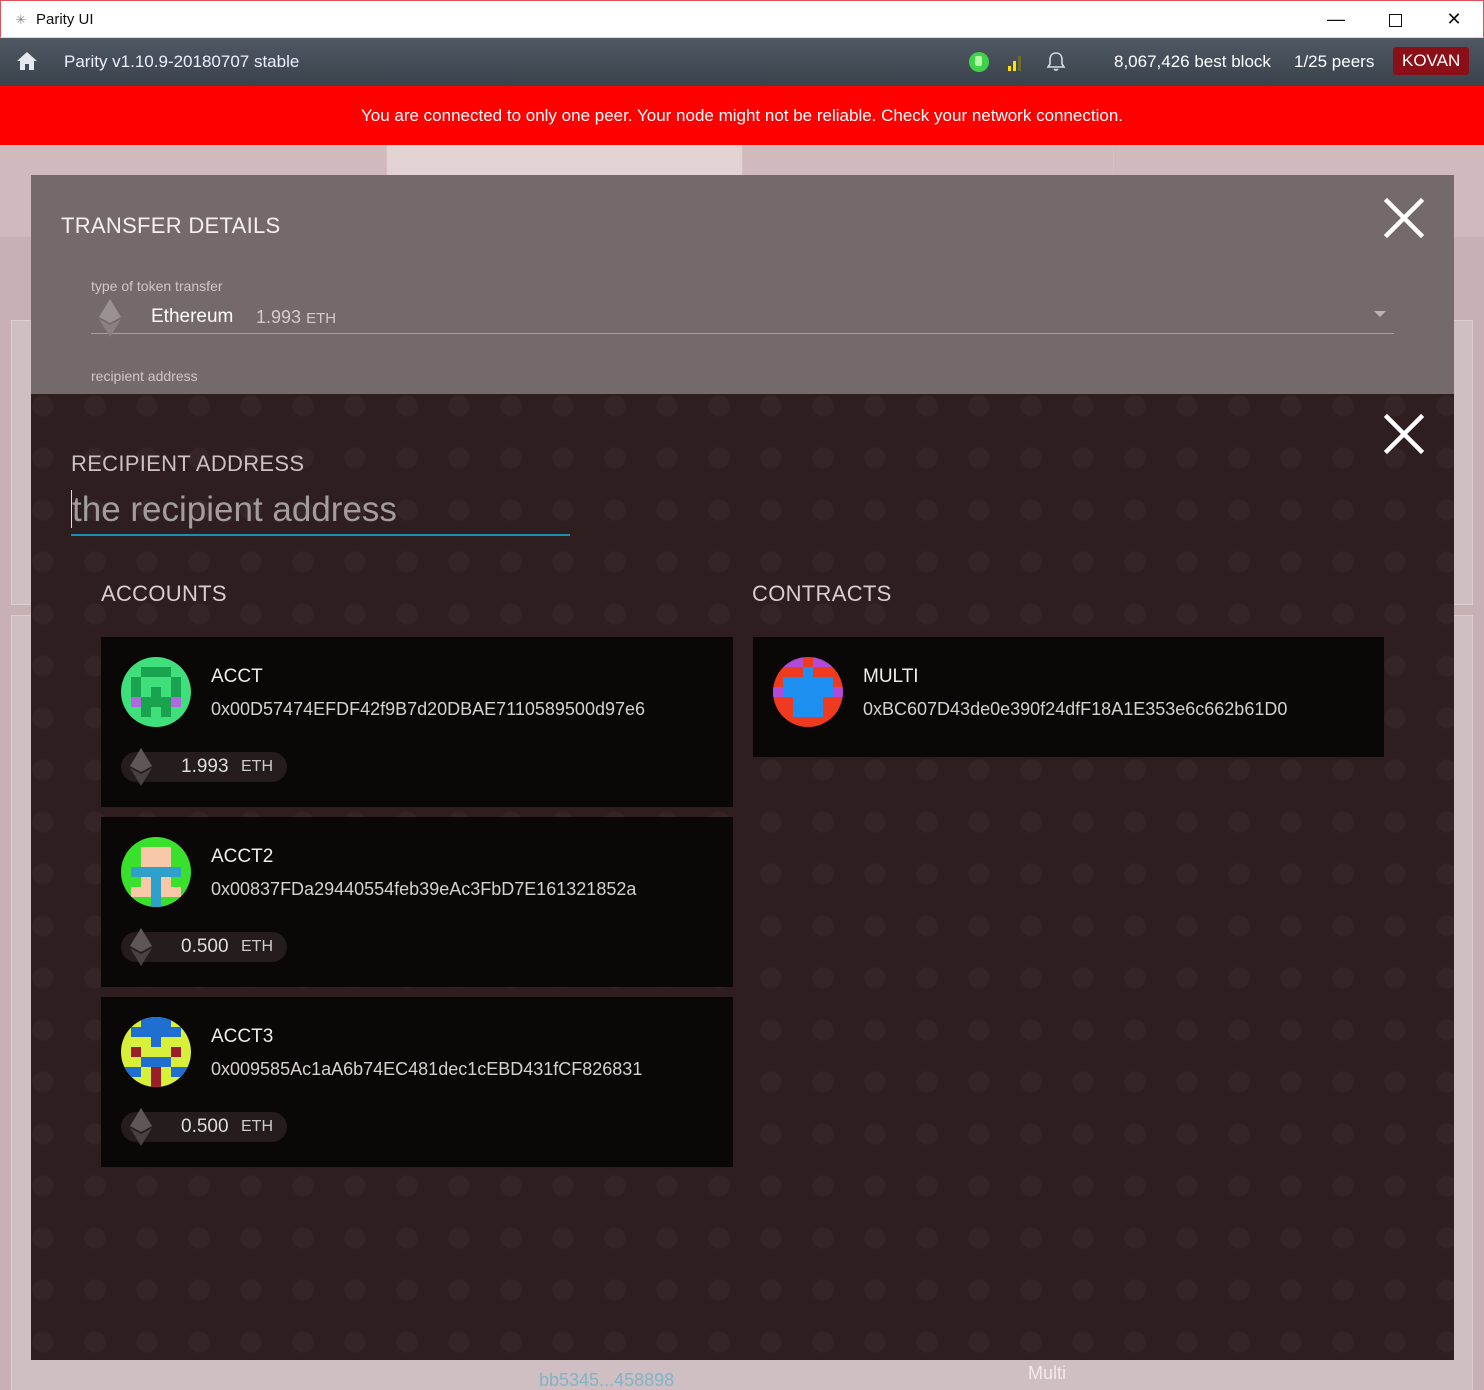 The width and height of the screenshot is (1484, 1390). Describe the element at coordinates (242, 856) in the screenshot. I see `account-name: ACCT2` at that location.